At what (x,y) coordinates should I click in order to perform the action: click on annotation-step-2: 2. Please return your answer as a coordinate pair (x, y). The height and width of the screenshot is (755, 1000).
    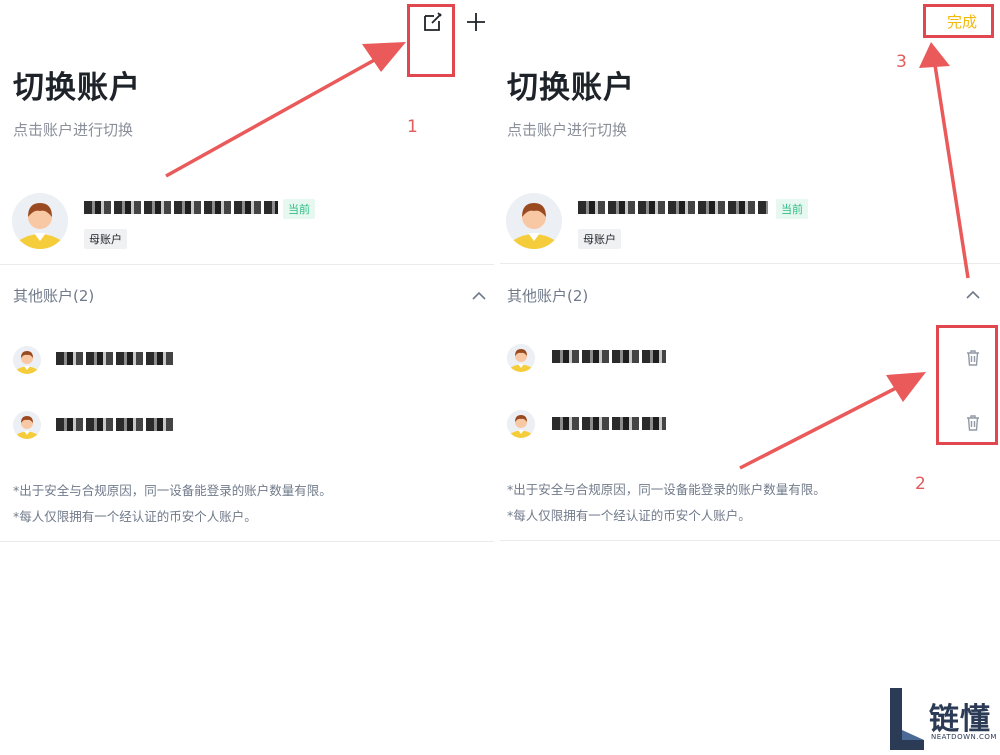
    Looking at the image, I should click on (920, 484).